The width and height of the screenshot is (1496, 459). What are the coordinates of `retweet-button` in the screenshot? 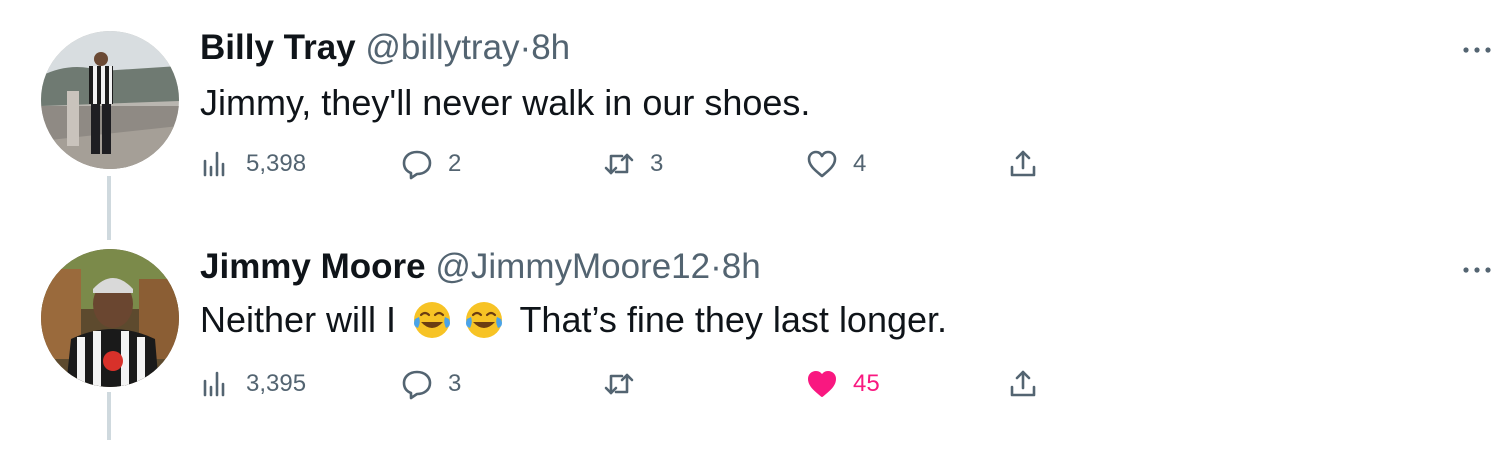 It's located at (626, 384).